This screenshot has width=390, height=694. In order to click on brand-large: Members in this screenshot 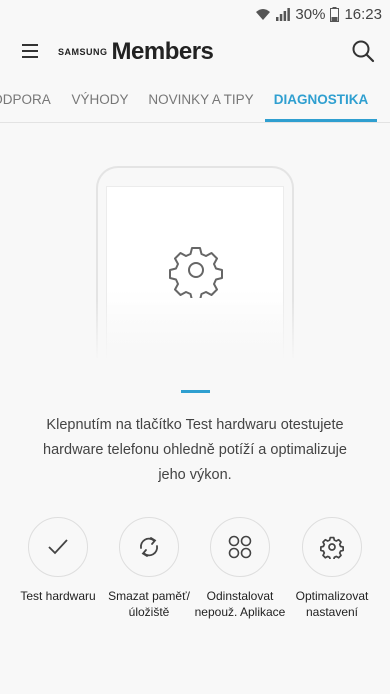, I will do `click(162, 51)`.